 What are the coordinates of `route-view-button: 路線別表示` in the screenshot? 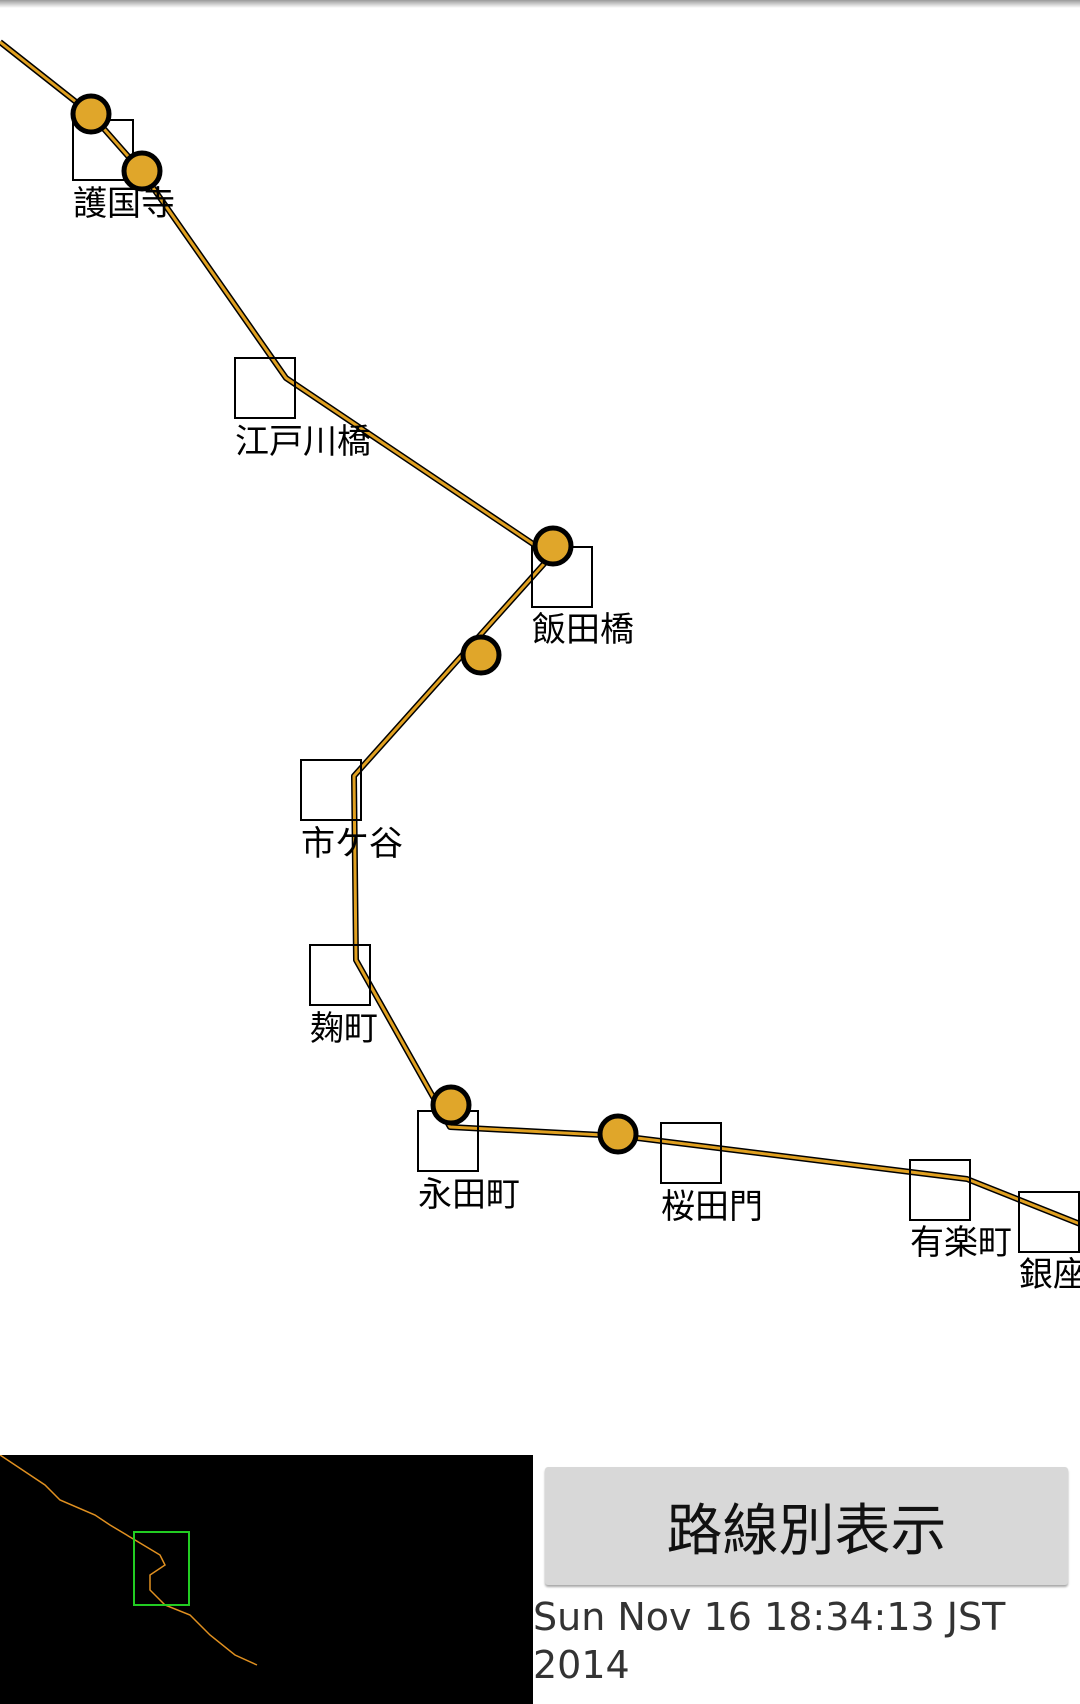 It's located at (806, 1526).